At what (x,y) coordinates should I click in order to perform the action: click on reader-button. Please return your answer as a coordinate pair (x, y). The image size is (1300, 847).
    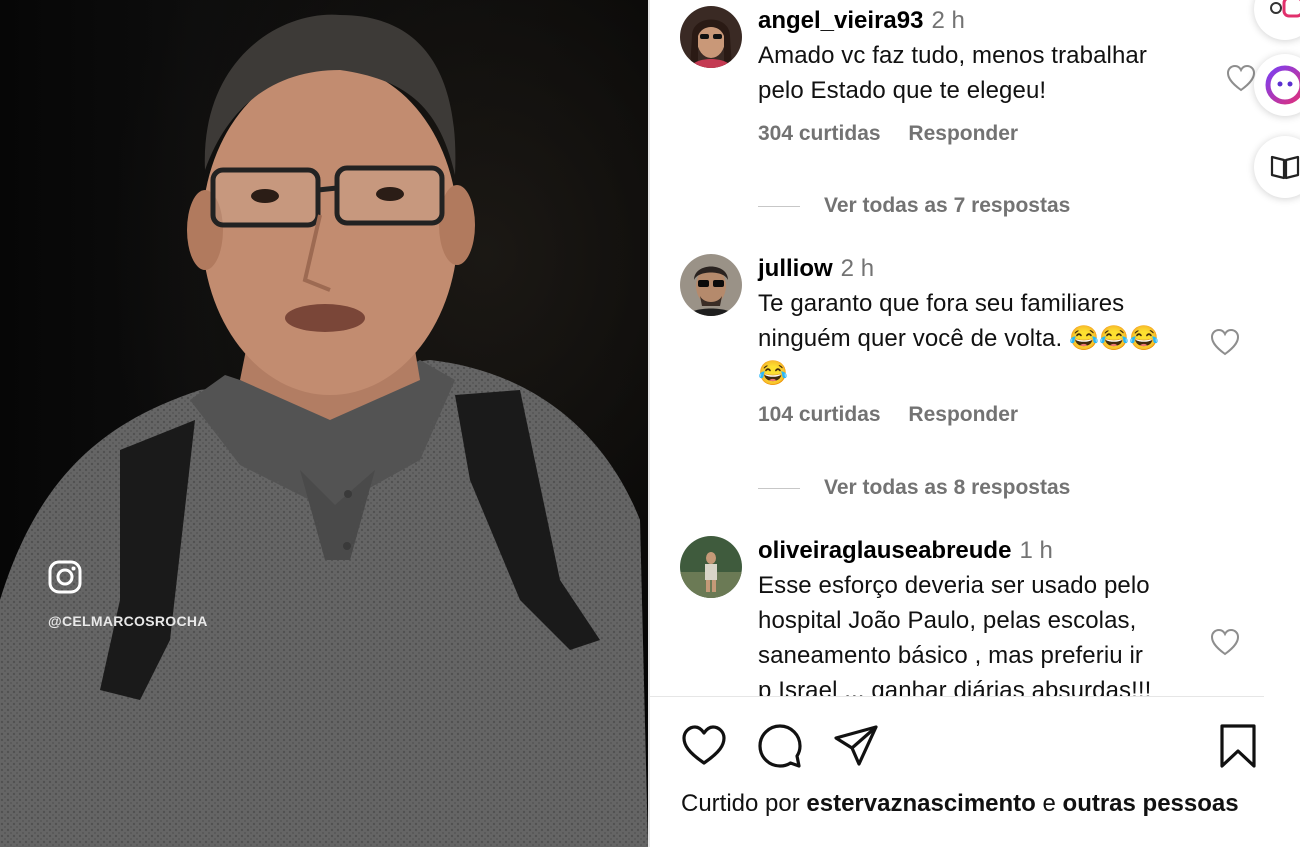
    Looking at the image, I should click on (1277, 167).